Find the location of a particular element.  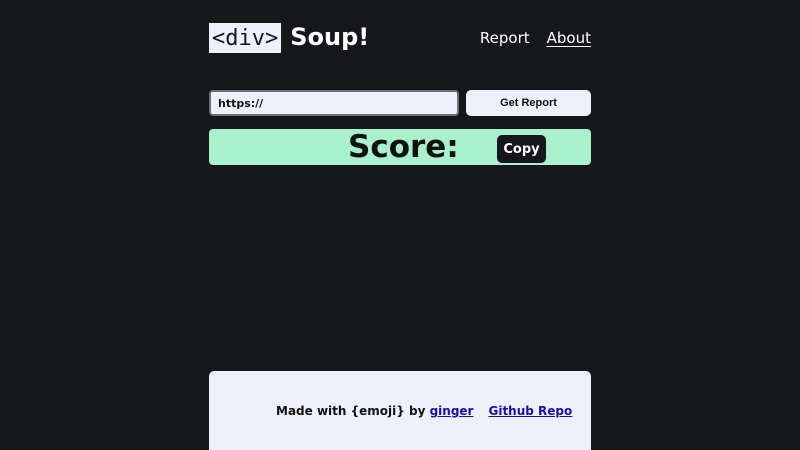

footer-text: Made with {emoji} by ginger Github Repo is located at coordinates (424, 411).